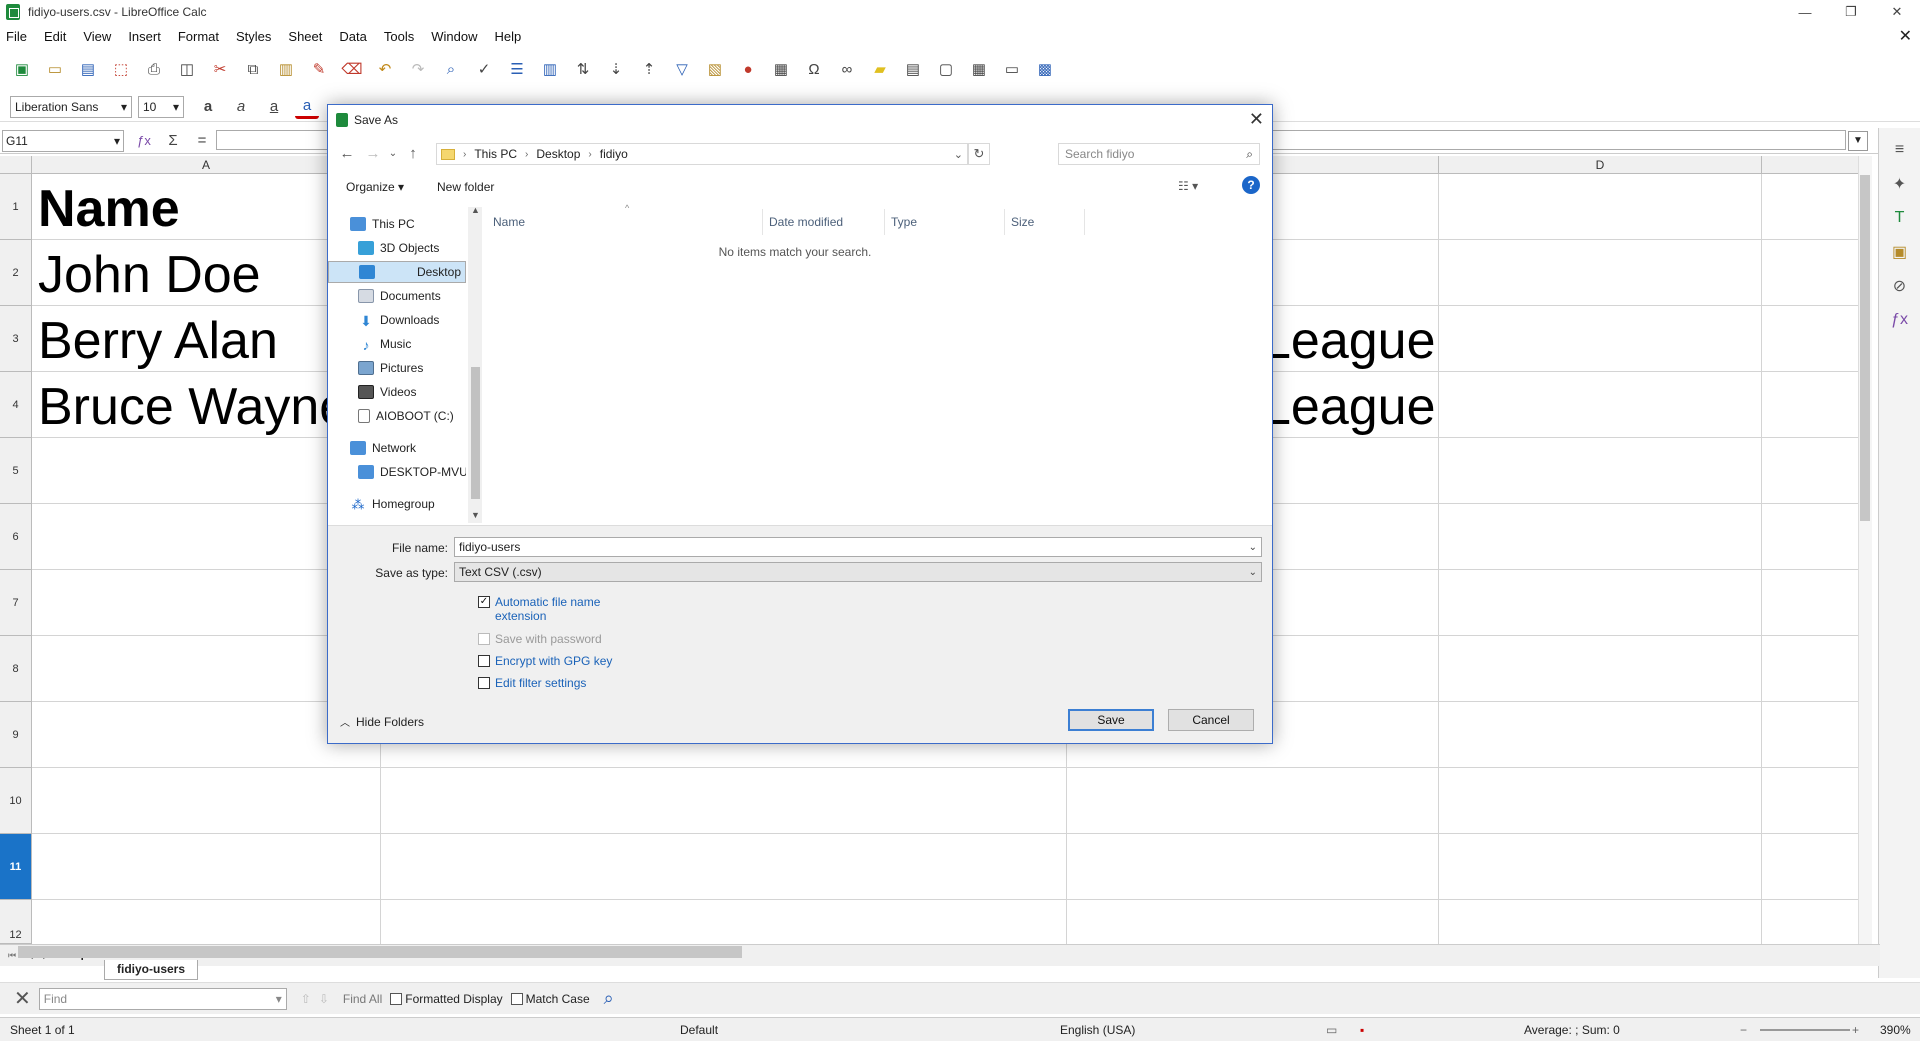  I want to click on sort-ascending-icon: ⇡, so click(649, 69).